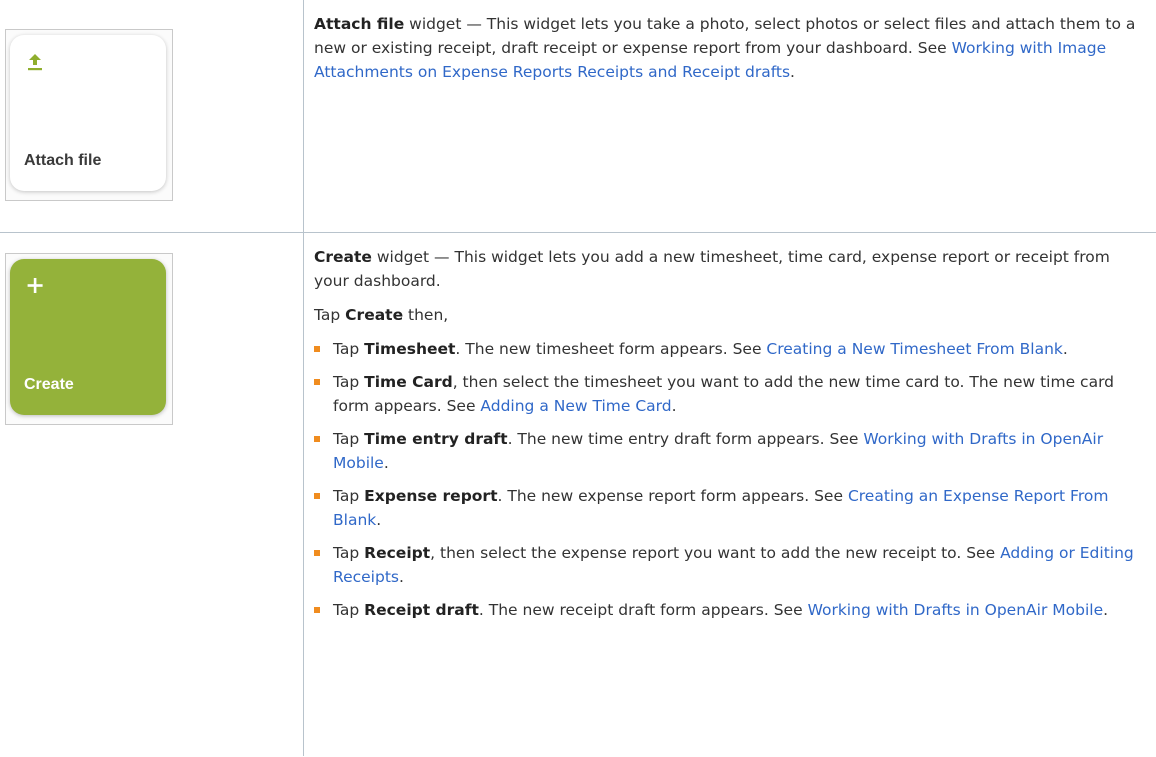 This screenshot has height=757, width=1156. I want to click on create-tile-label: Create, so click(49, 384).